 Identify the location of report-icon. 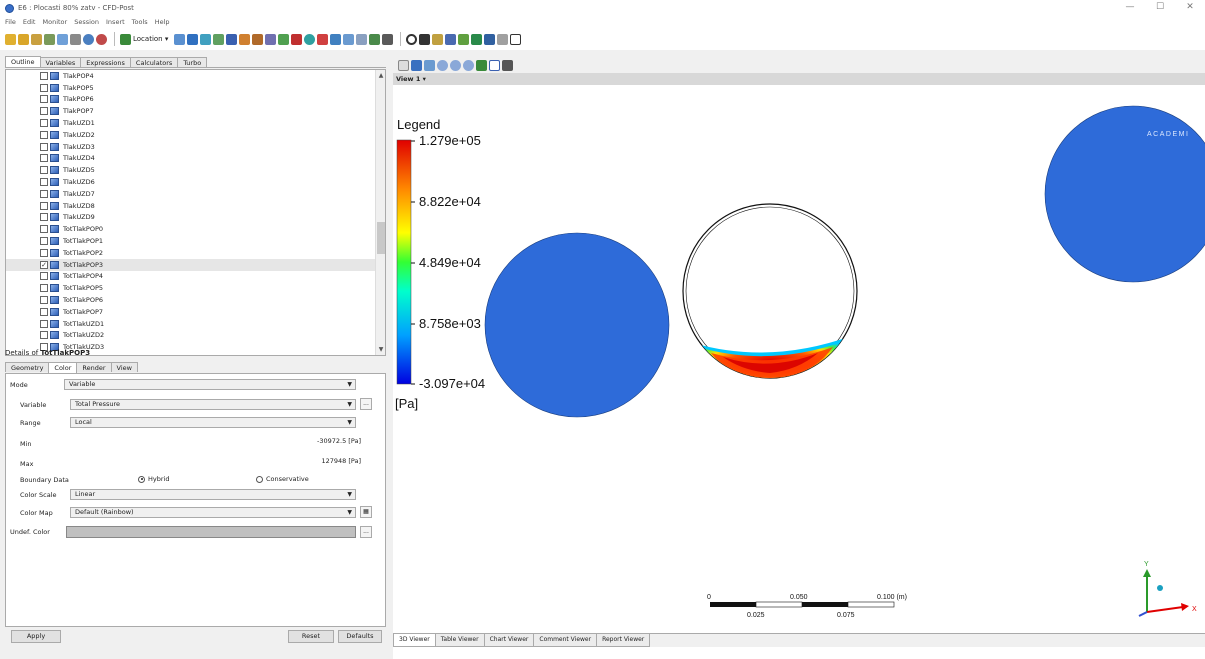
(375, 39).